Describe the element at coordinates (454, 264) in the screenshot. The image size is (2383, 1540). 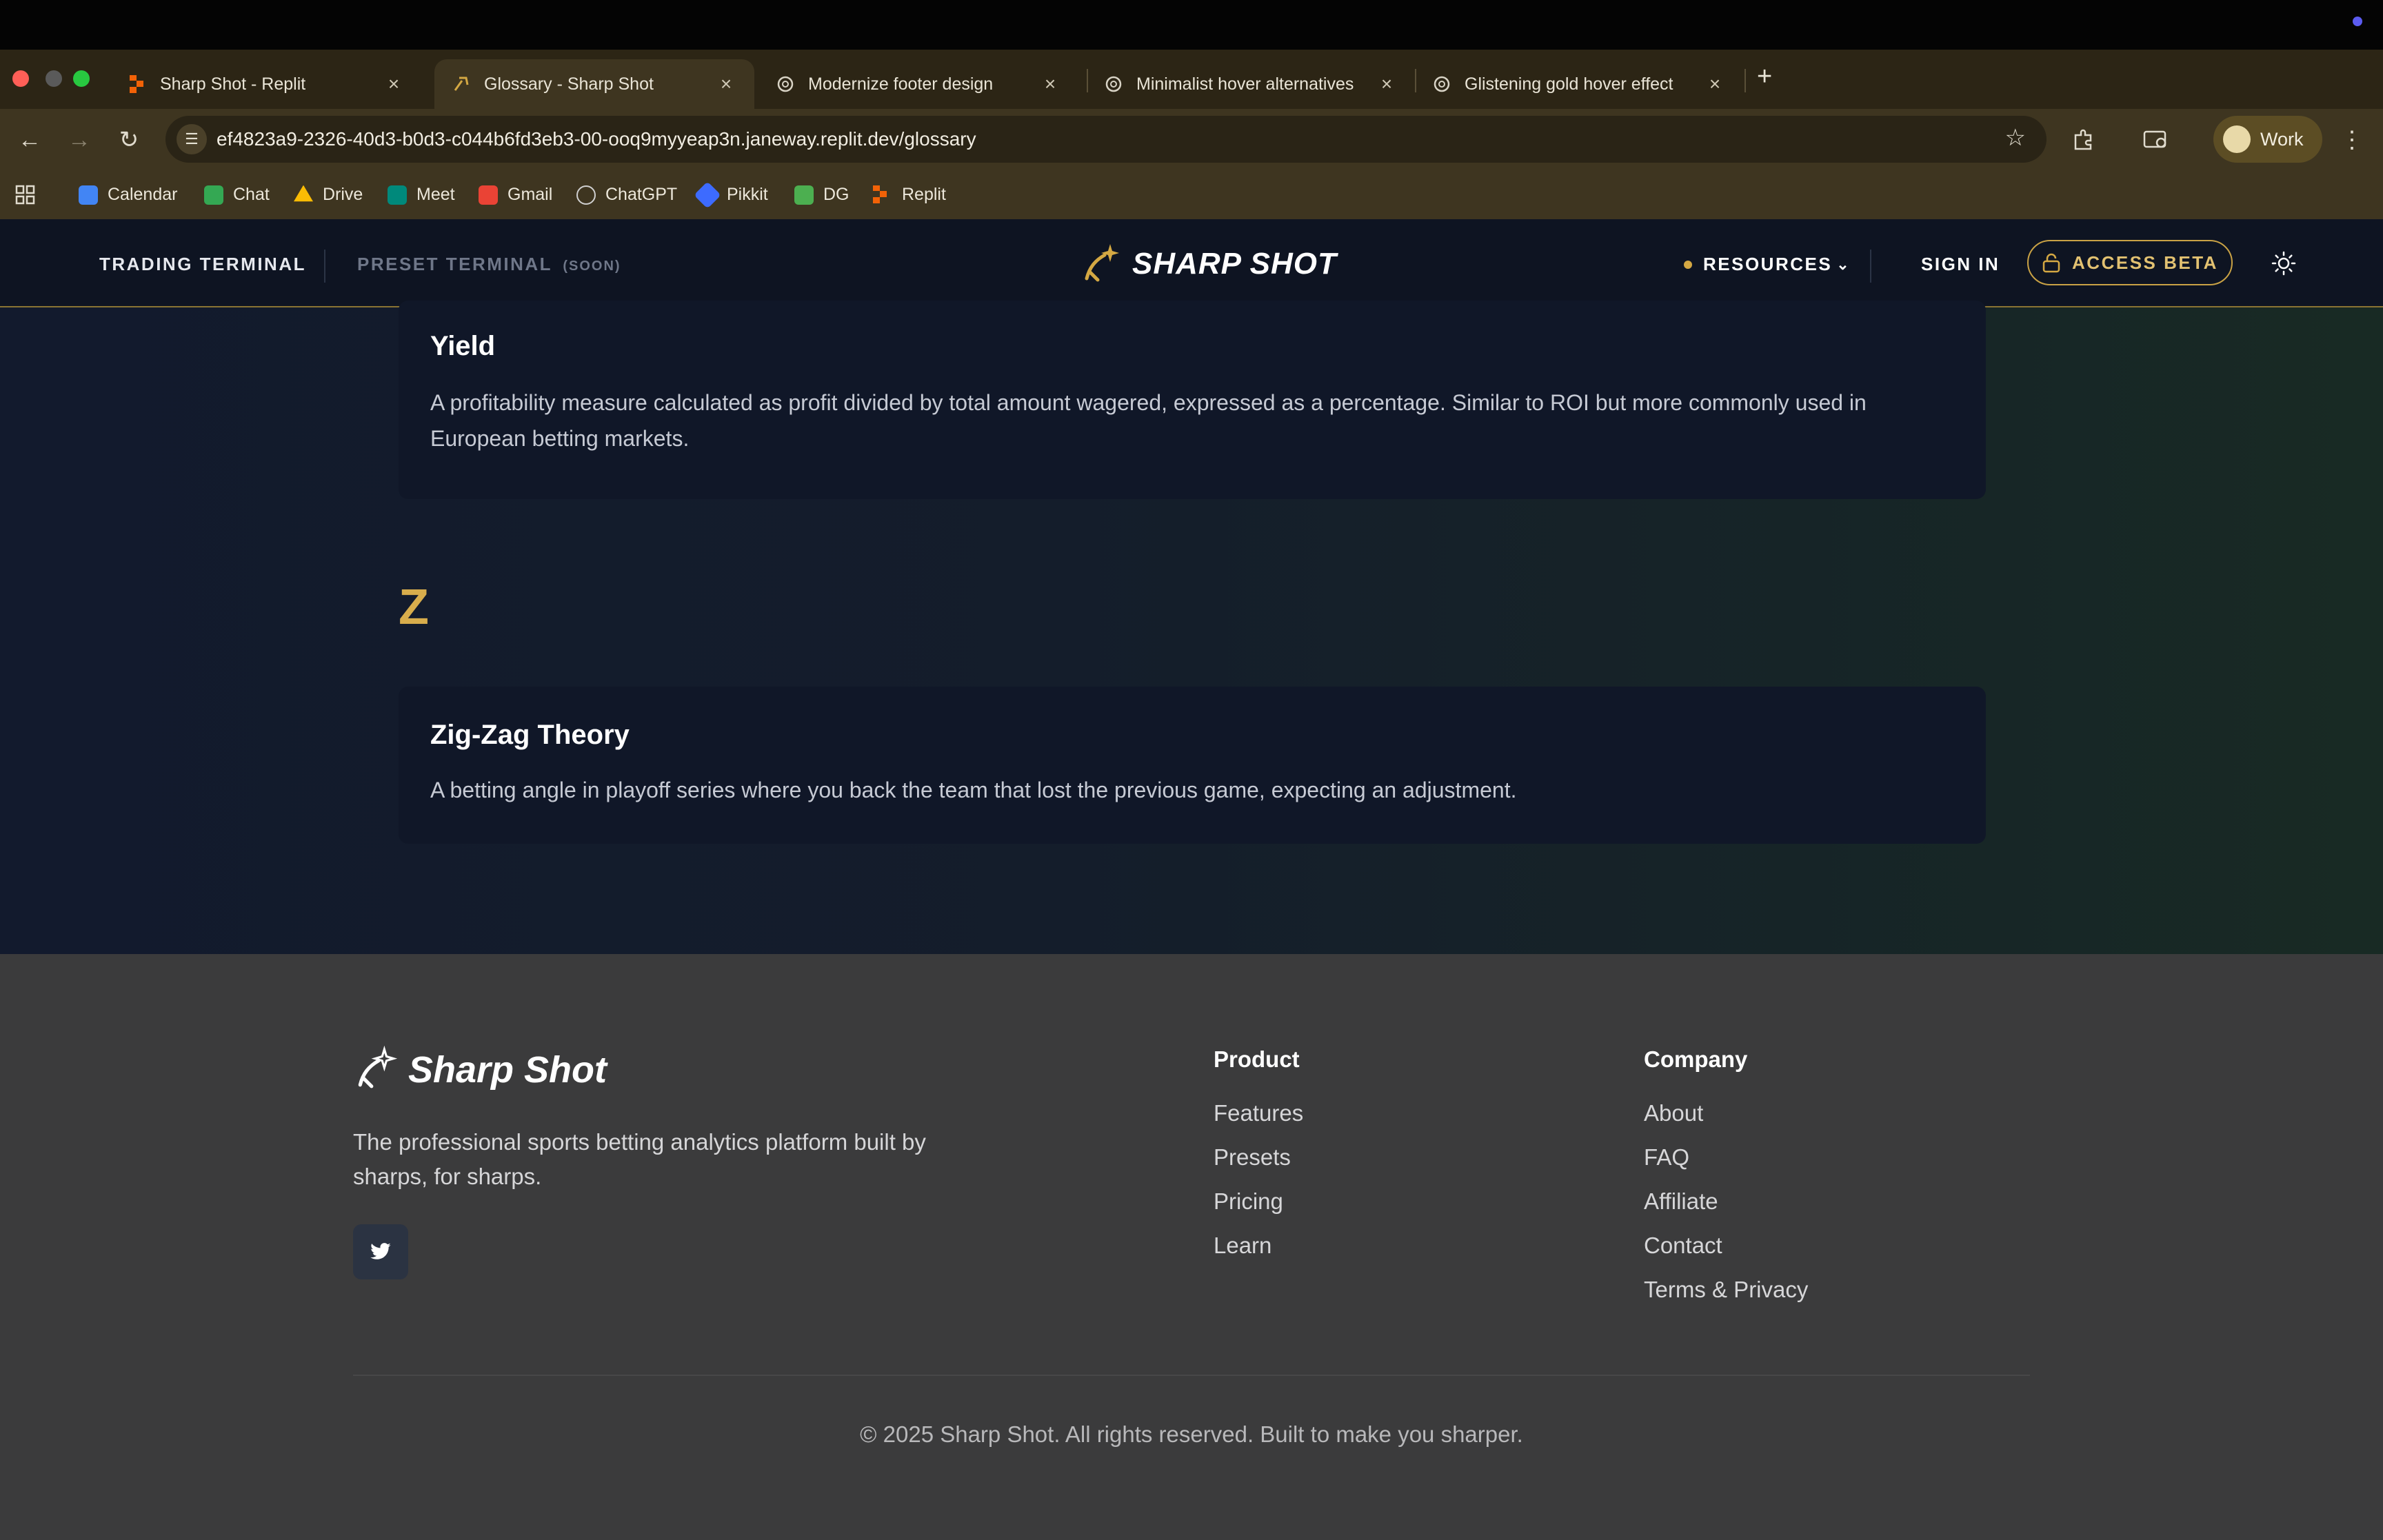
I see `nav-preset-terminal-label: PRESET TERMINAL` at that location.